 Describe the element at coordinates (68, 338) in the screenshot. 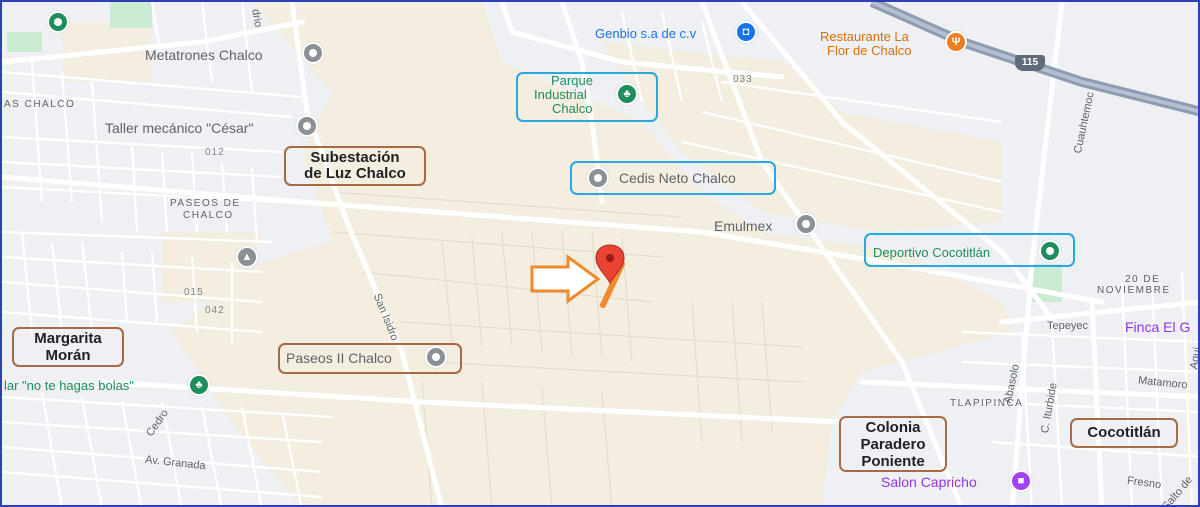

I see `annotation-margarita-line1: Margarita` at that location.